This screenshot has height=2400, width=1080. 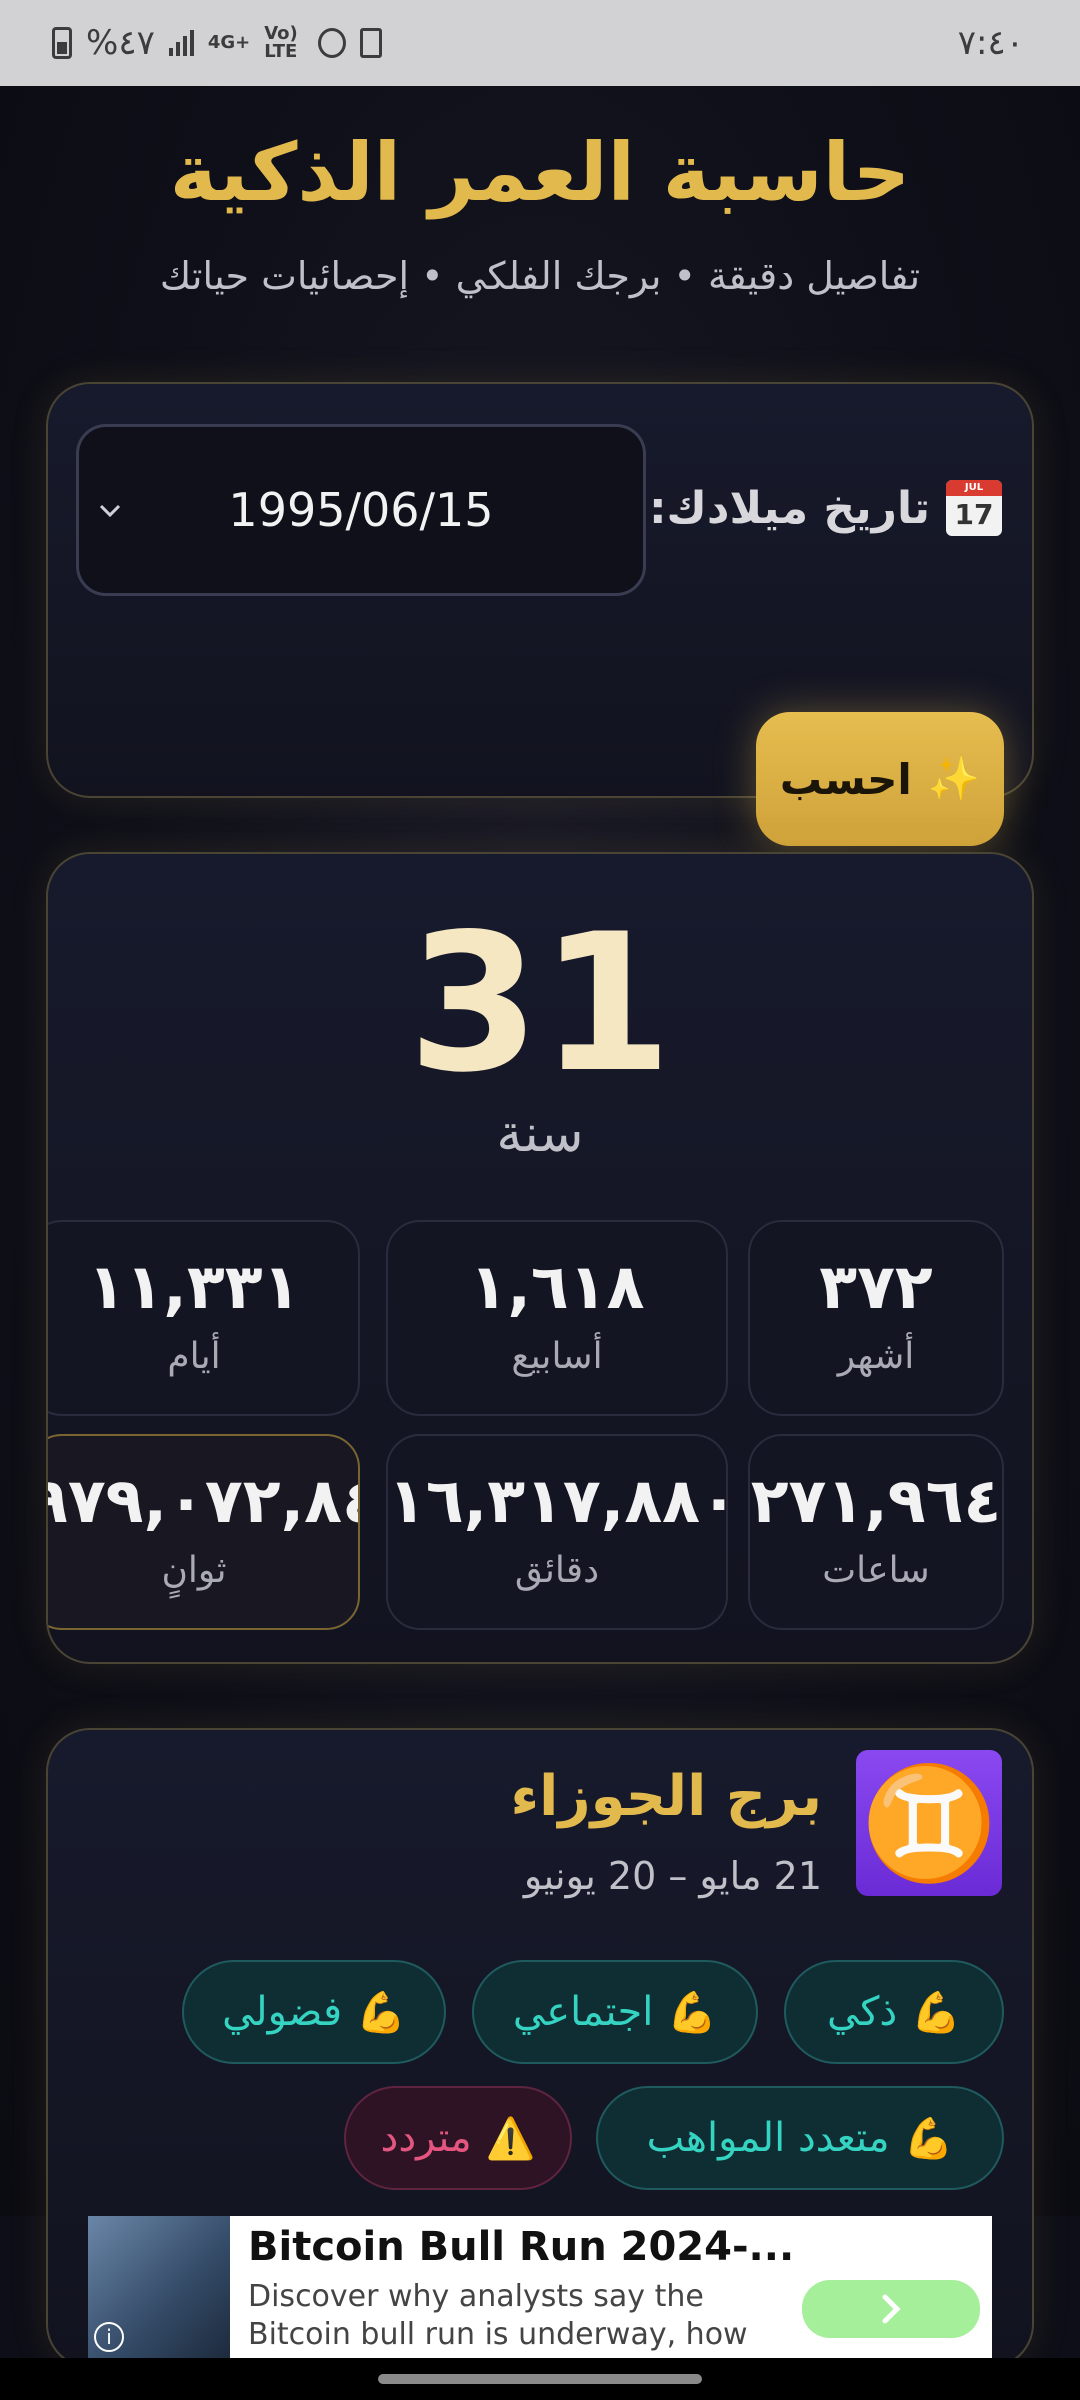 I want to click on ad-open-button, so click(x=891, y=2309).